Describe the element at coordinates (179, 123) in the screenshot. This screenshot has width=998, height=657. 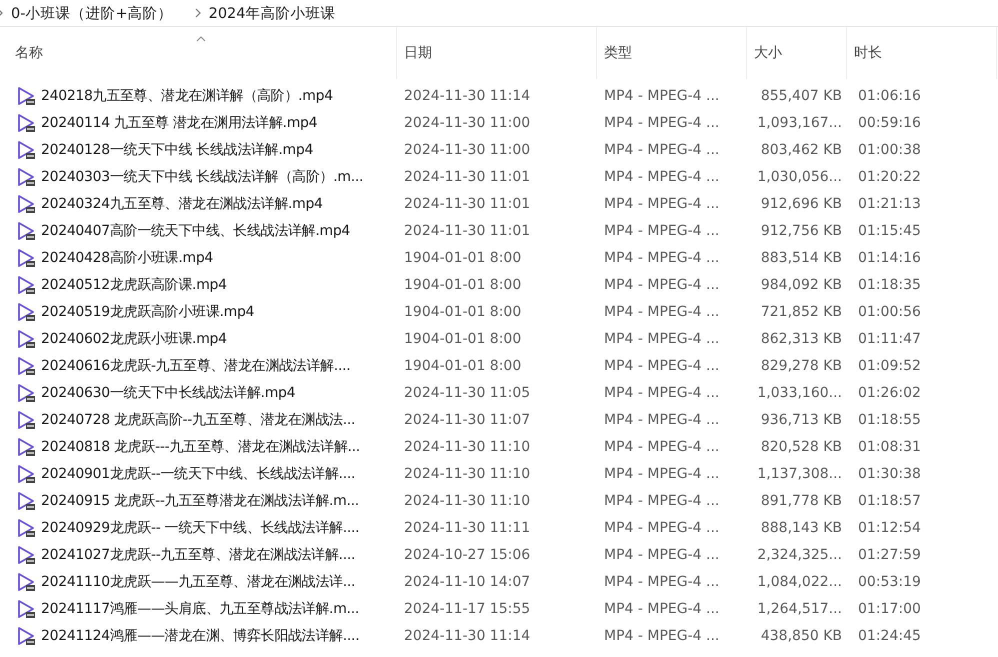
I see `file-name: 20240114 九五至尊 潜龙在渊用法详解.mp4` at that location.